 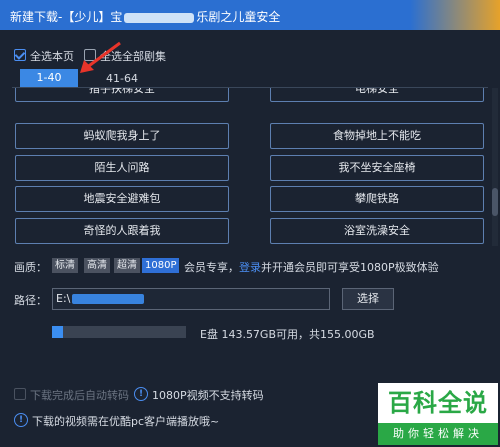 I want to click on quality-1080p-button: 1080P, so click(x=161, y=265).